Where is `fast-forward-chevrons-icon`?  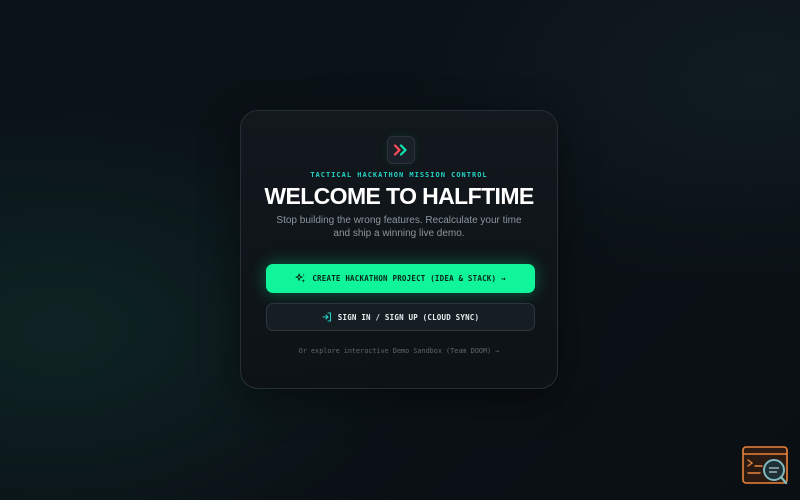 fast-forward-chevrons-icon is located at coordinates (400, 150).